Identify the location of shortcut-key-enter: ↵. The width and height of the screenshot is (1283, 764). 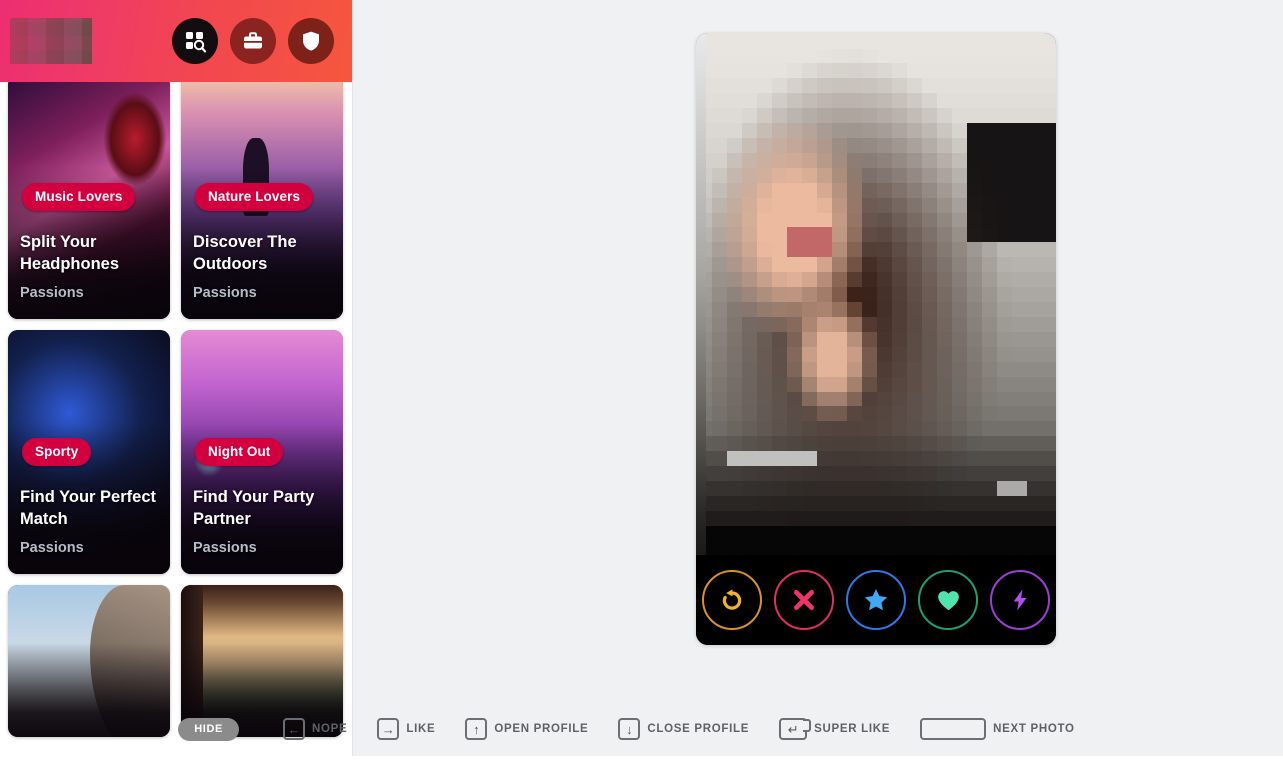
(795, 729).